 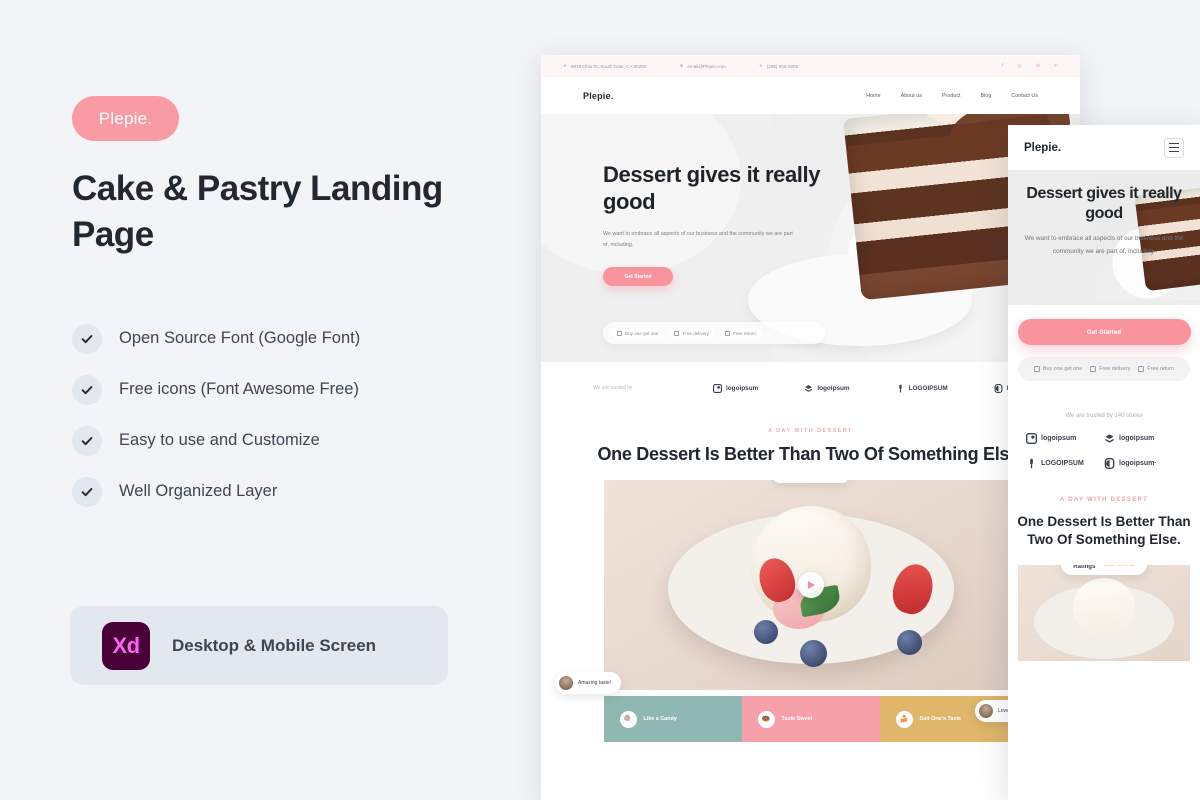 I want to click on brand-pill-label: Plepie., so click(x=125, y=118).